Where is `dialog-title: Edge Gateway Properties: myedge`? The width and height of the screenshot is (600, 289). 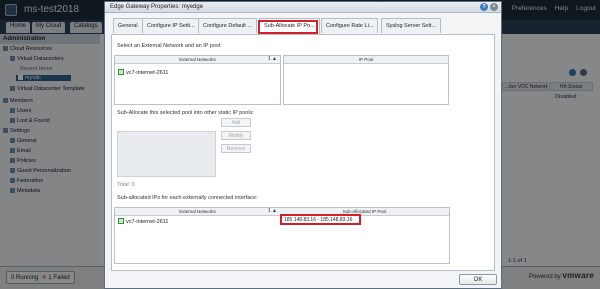 dialog-title: Edge Gateway Properties: myedge is located at coordinates (157, 7).